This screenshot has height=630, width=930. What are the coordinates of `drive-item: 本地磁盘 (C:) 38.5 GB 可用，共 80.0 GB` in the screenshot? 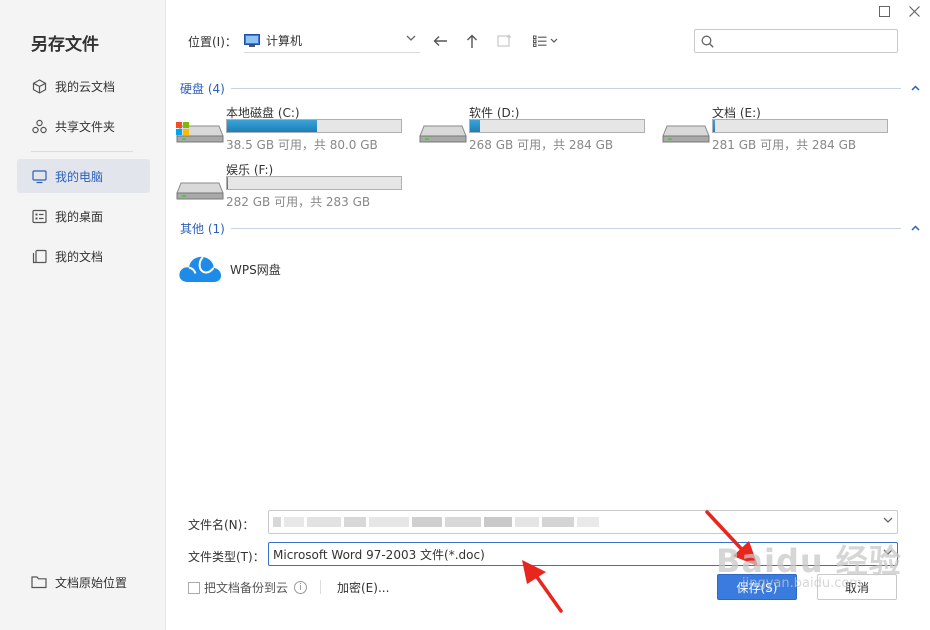 It's located at (296, 129).